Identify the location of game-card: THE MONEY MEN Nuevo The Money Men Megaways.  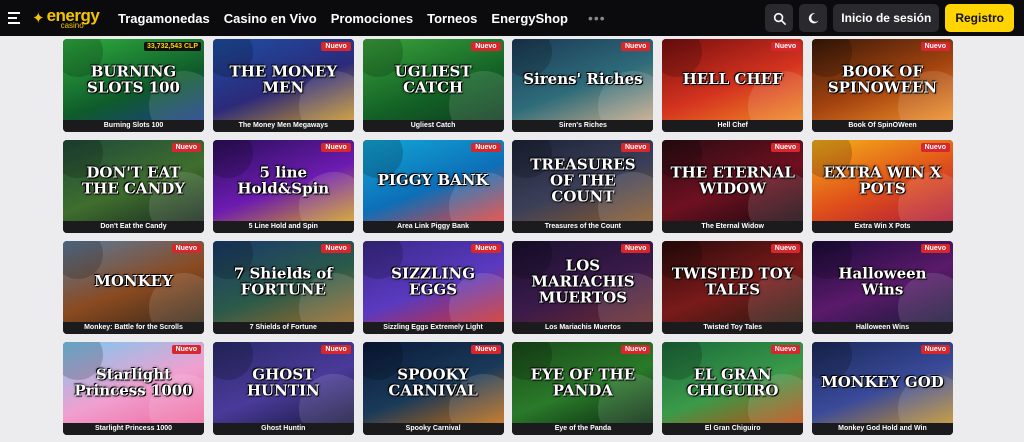
(283, 85).